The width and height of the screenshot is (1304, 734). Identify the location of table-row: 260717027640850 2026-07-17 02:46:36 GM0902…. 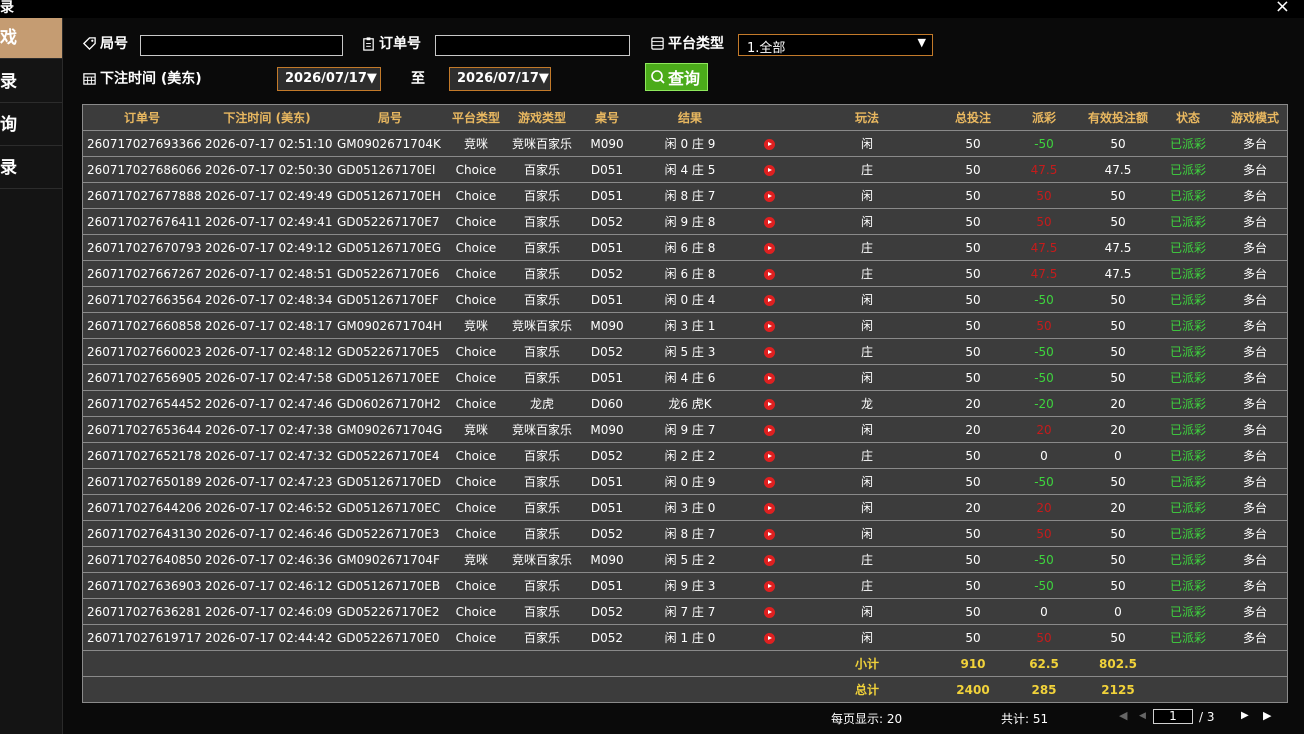
(685, 559).